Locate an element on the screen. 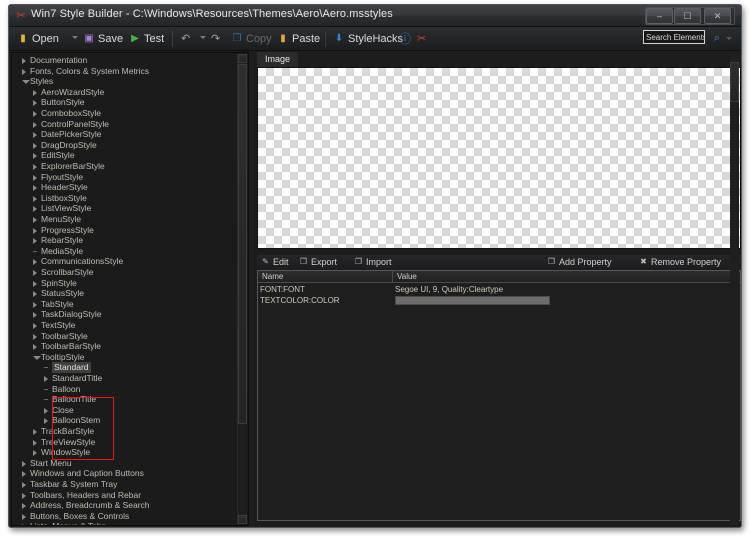  tree-item: Close is located at coordinates (126, 410).